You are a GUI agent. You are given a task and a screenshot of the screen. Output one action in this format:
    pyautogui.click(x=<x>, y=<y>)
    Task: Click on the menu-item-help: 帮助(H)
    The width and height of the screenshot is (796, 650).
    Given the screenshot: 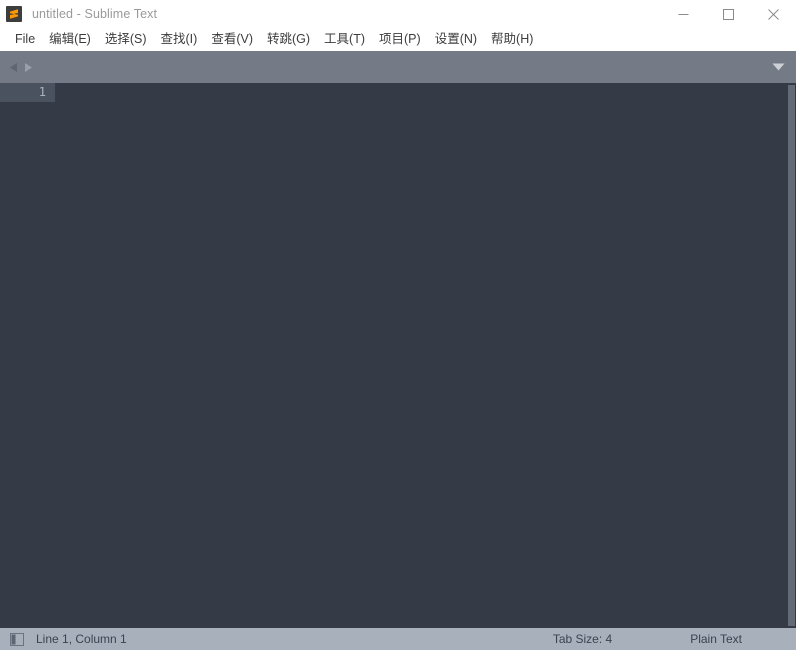 What is the action you would take?
    pyautogui.click(x=512, y=39)
    